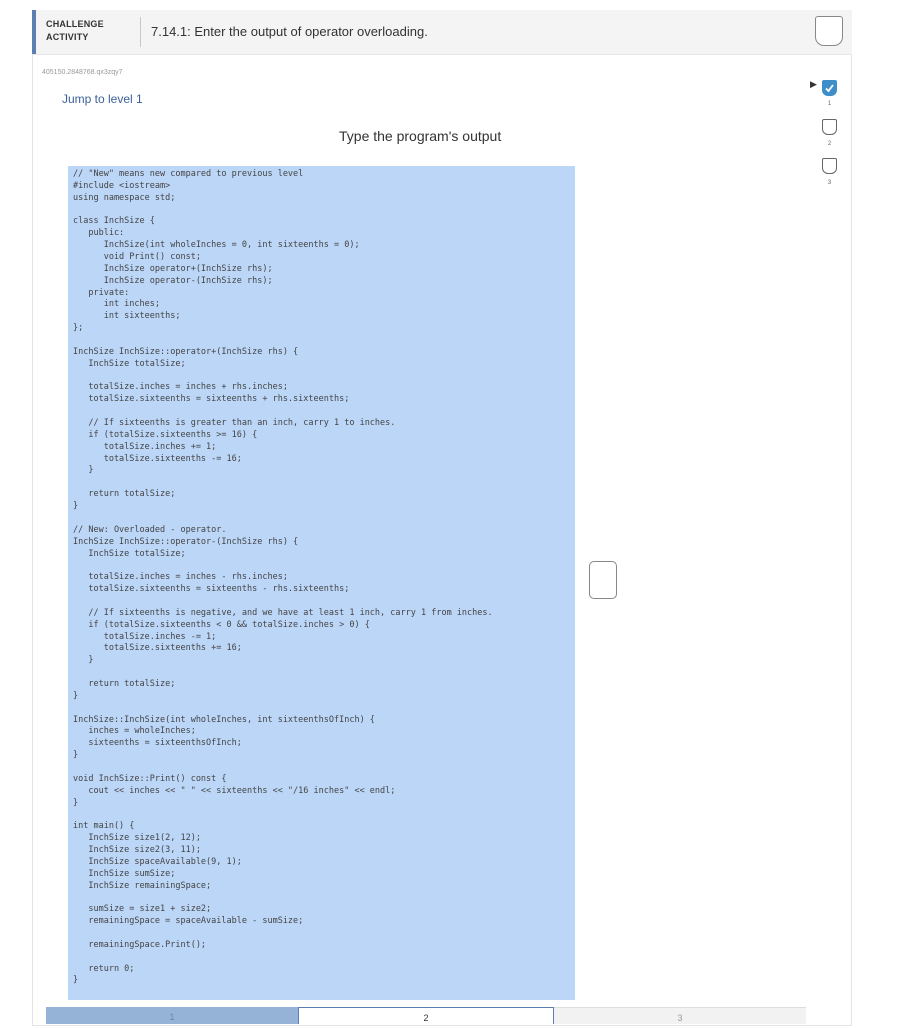 The width and height of the screenshot is (912, 1028). Describe the element at coordinates (82, 72) in the screenshot. I see `reference-id: 405150.2848768.qx3zqy7` at that location.